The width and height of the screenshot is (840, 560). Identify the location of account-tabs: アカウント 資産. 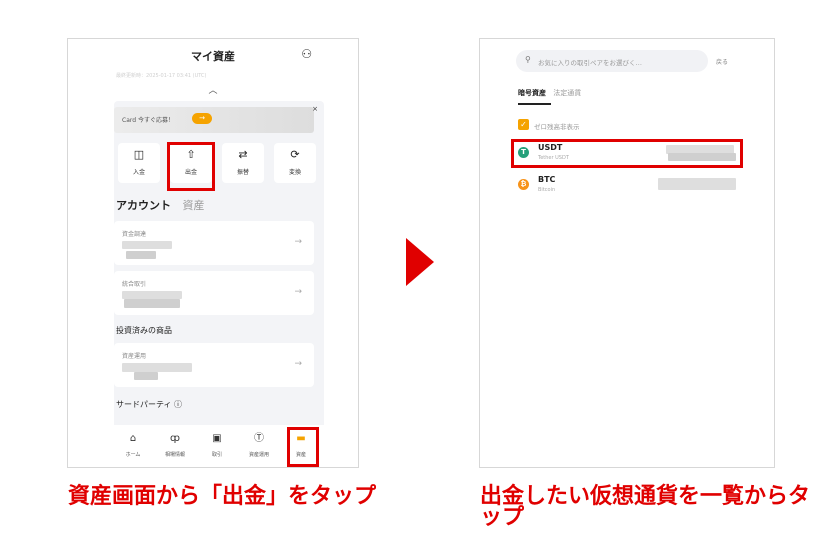
(160, 205).